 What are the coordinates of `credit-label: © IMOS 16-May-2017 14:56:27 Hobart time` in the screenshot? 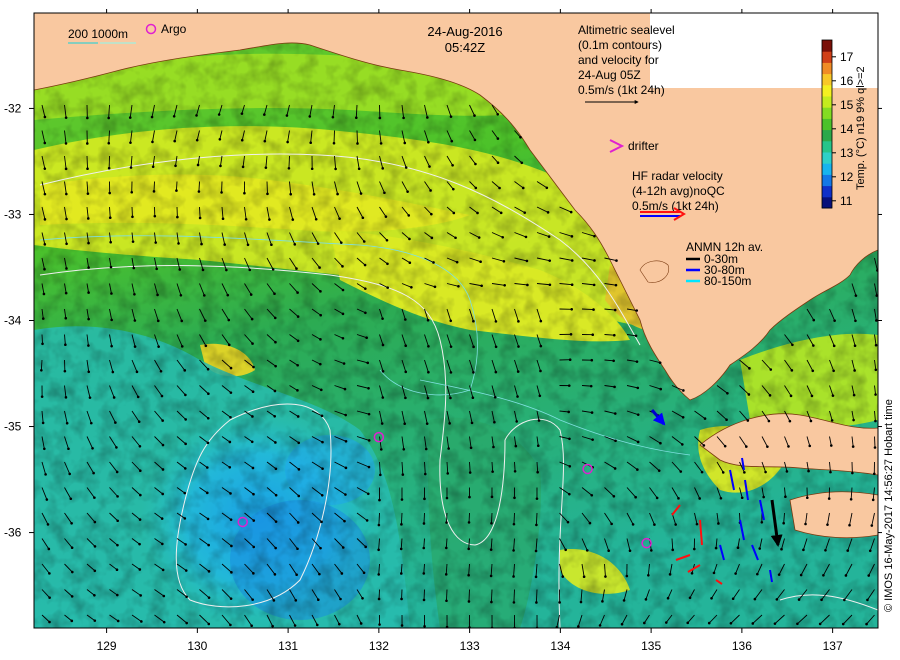 It's located at (889, 505).